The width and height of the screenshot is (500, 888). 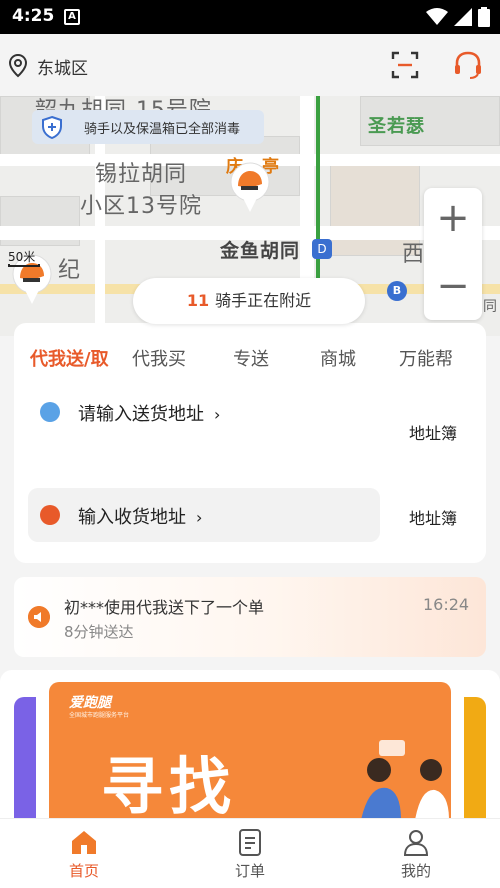 What do you see at coordinates (69, 358) in the screenshot?
I see `tab-deliver-pickup: 代我送/取` at bounding box center [69, 358].